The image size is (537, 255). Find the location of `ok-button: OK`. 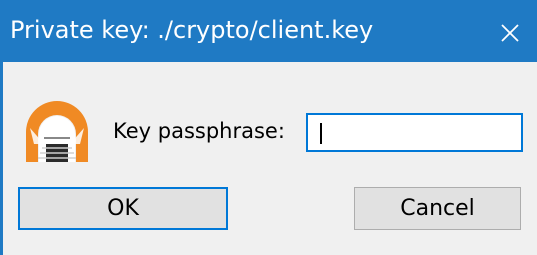

ok-button: OK is located at coordinates (123, 208).